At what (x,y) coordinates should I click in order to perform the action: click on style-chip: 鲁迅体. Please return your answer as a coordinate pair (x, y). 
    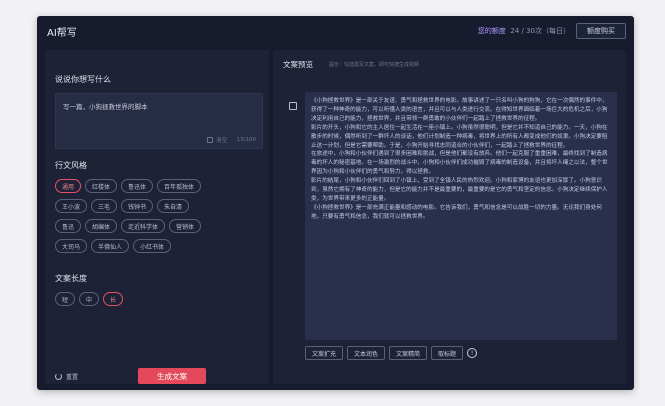
    Looking at the image, I should click on (137, 186).